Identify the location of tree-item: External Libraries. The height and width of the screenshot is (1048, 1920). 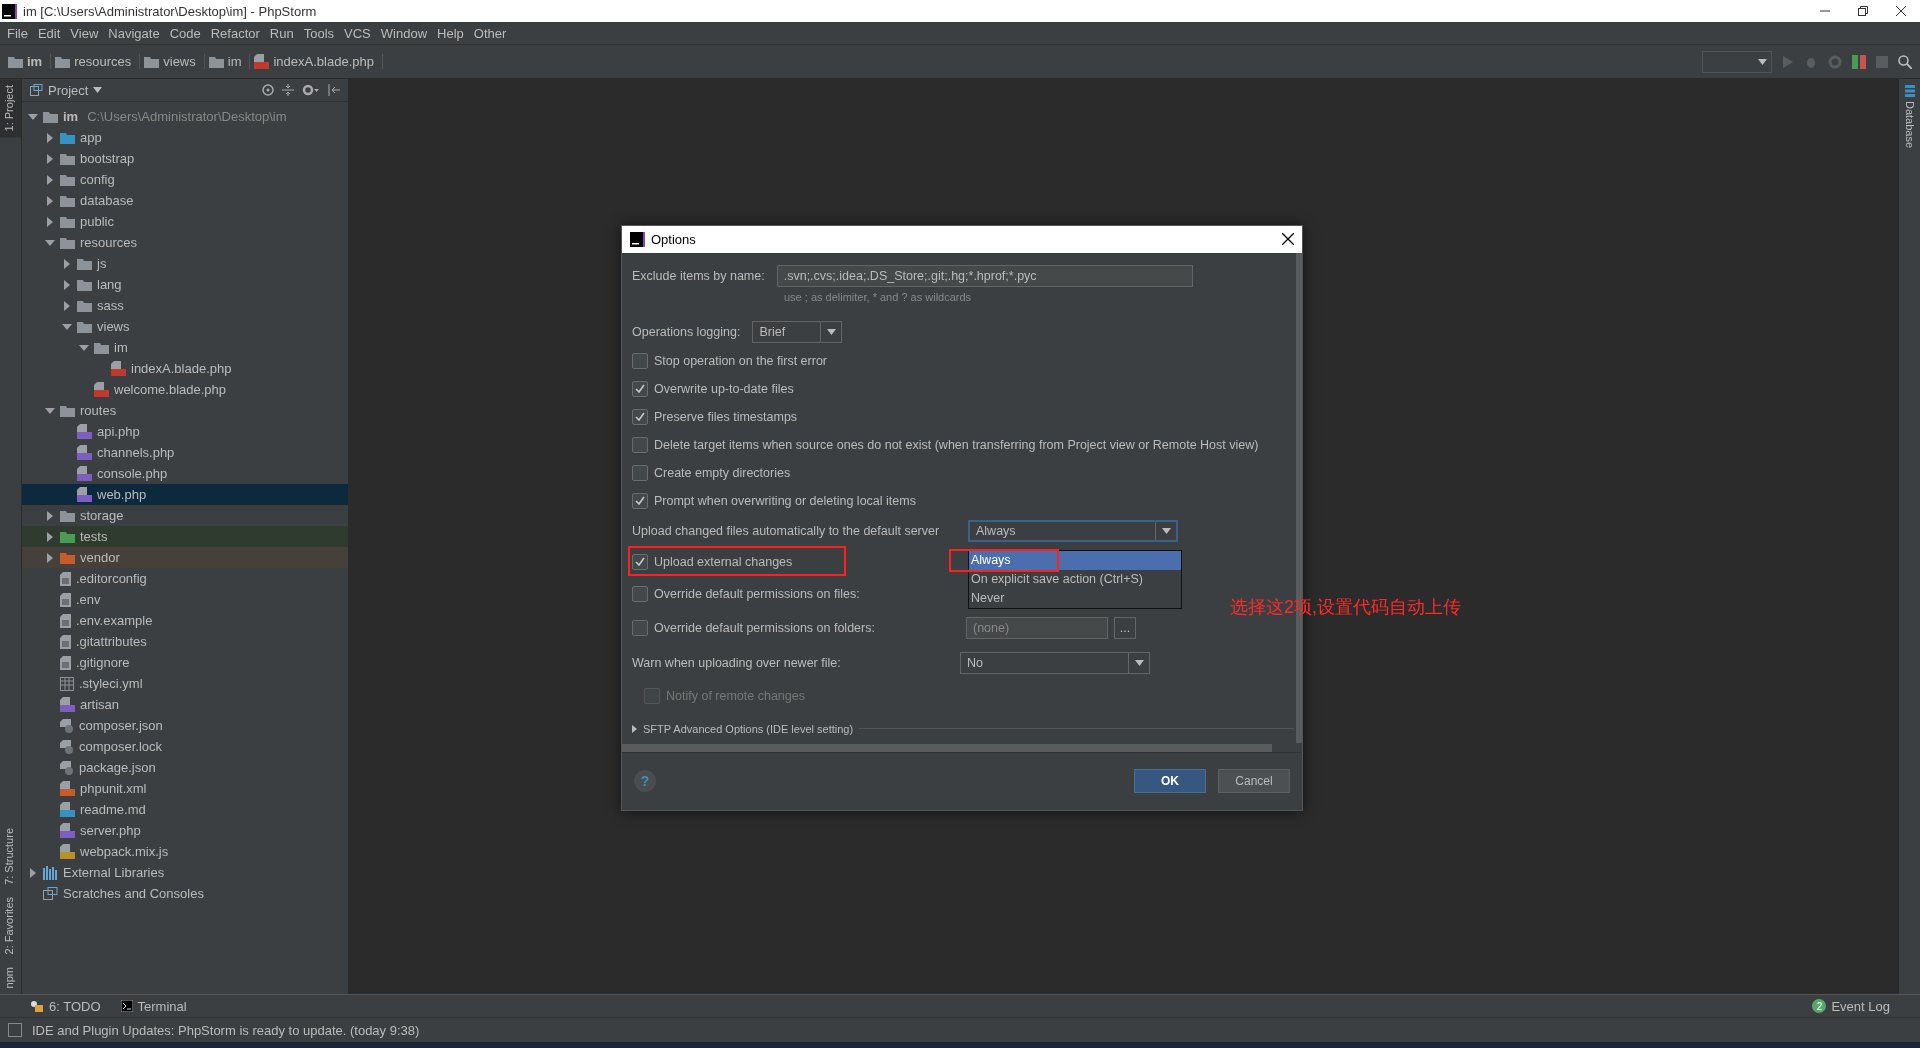
(185, 872).